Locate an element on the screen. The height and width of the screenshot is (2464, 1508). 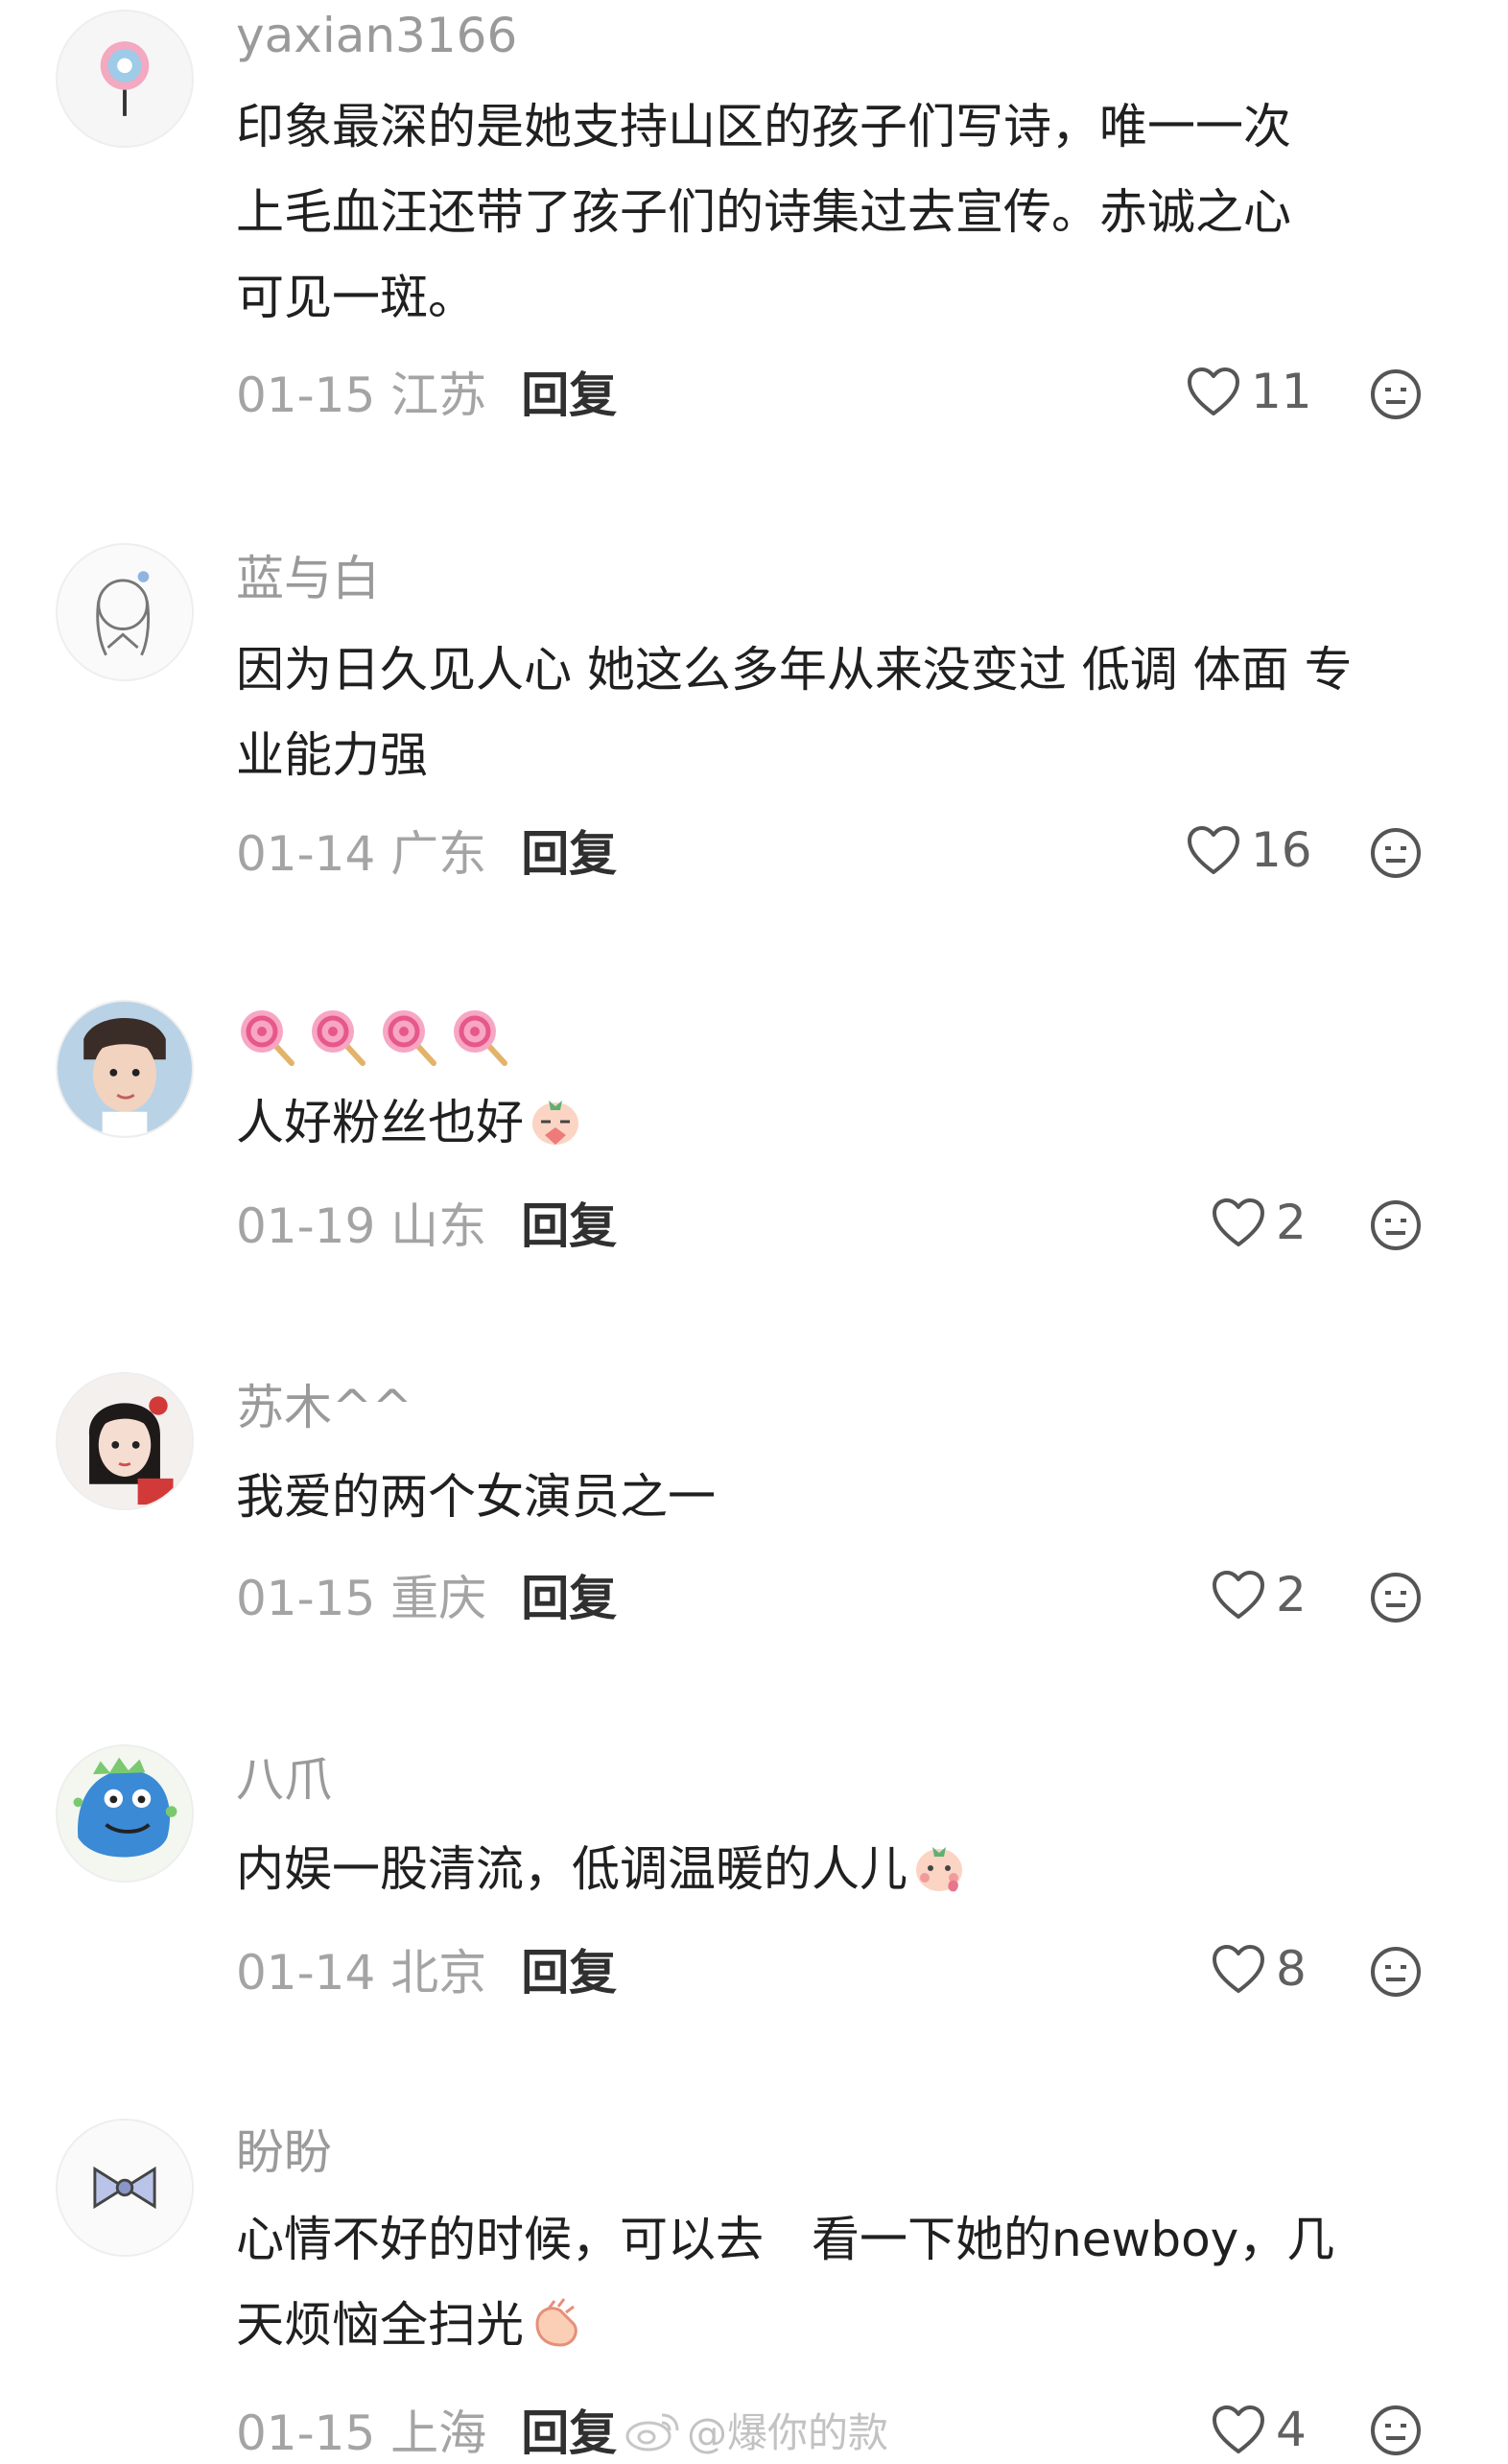
clapping-emoji-icon is located at coordinates (556, 2322).